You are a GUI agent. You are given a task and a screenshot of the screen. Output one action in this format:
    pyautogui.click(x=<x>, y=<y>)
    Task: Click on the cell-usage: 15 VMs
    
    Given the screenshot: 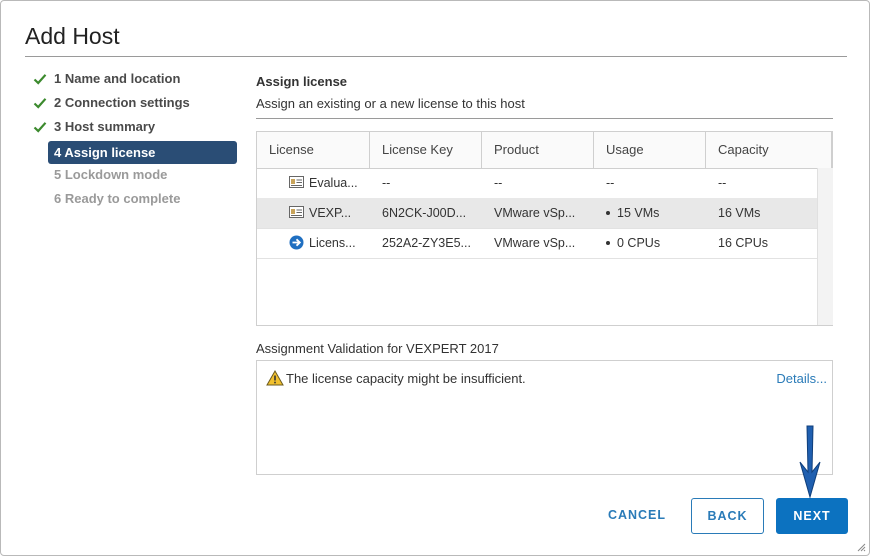 What is the action you would take?
    pyautogui.click(x=650, y=213)
    